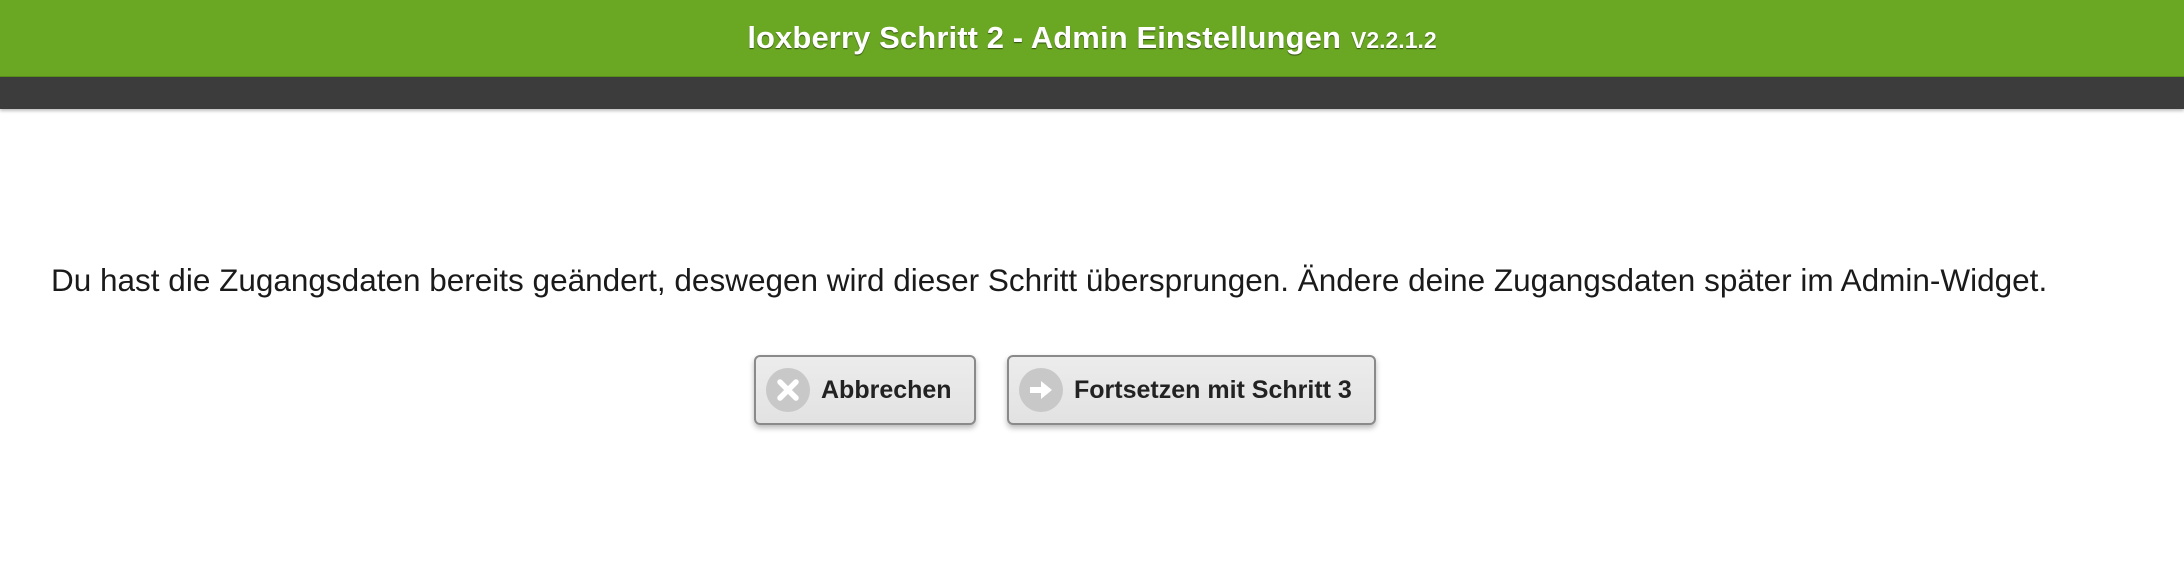 The height and width of the screenshot is (566, 2184). What do you see at coordinates (1044, 37) in the screenshot?
I see `page-title: loxberry Schritt 2 - Admin Einstellungen` at bounding box center [1044, 37].